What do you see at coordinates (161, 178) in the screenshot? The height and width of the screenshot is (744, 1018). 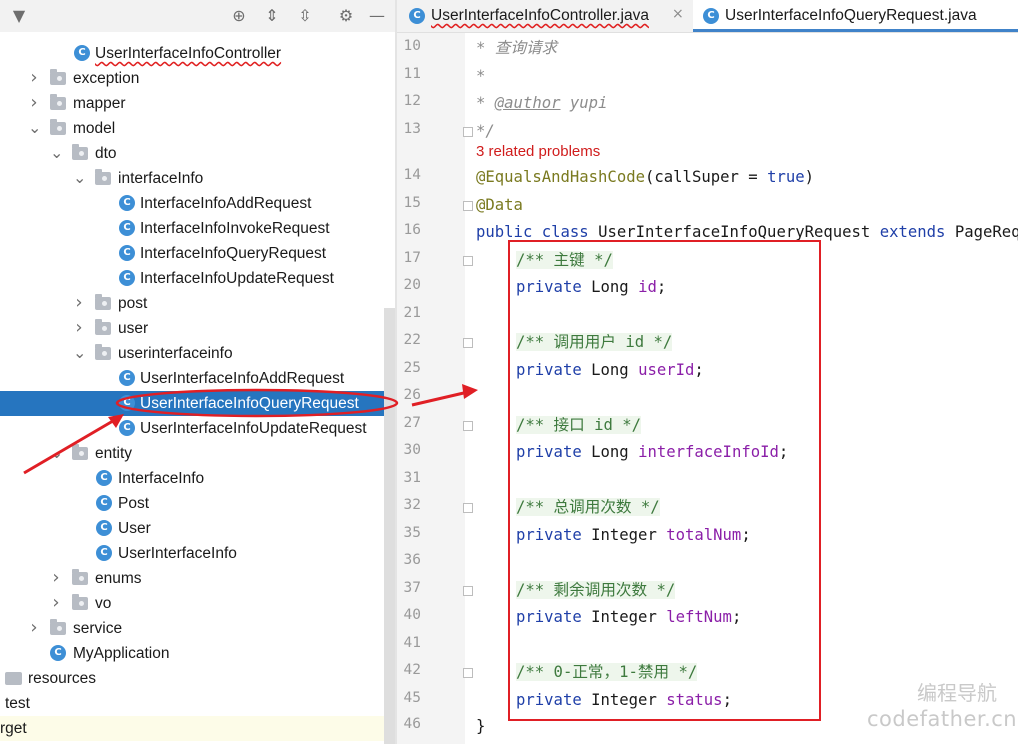 I see `tree-item-label: interfaceInfo` at bounding box center [161, 178].